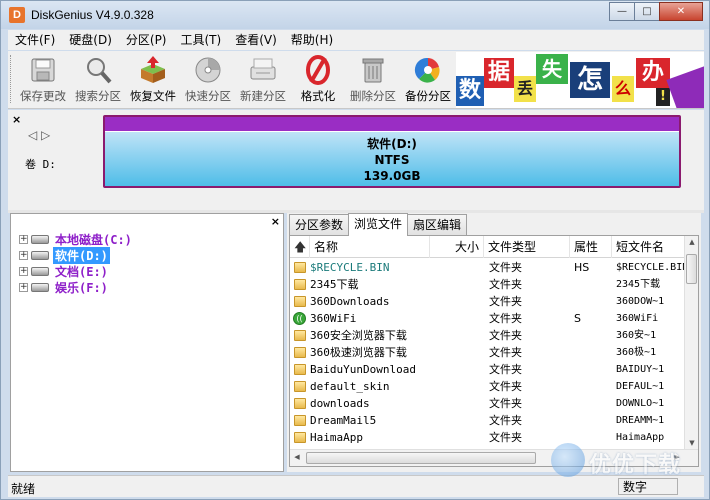  What do you see at coordinates (153, 79) in the screenshot?
I see `recover-files-button: 恢复文件` at bounding box center [153, 79].